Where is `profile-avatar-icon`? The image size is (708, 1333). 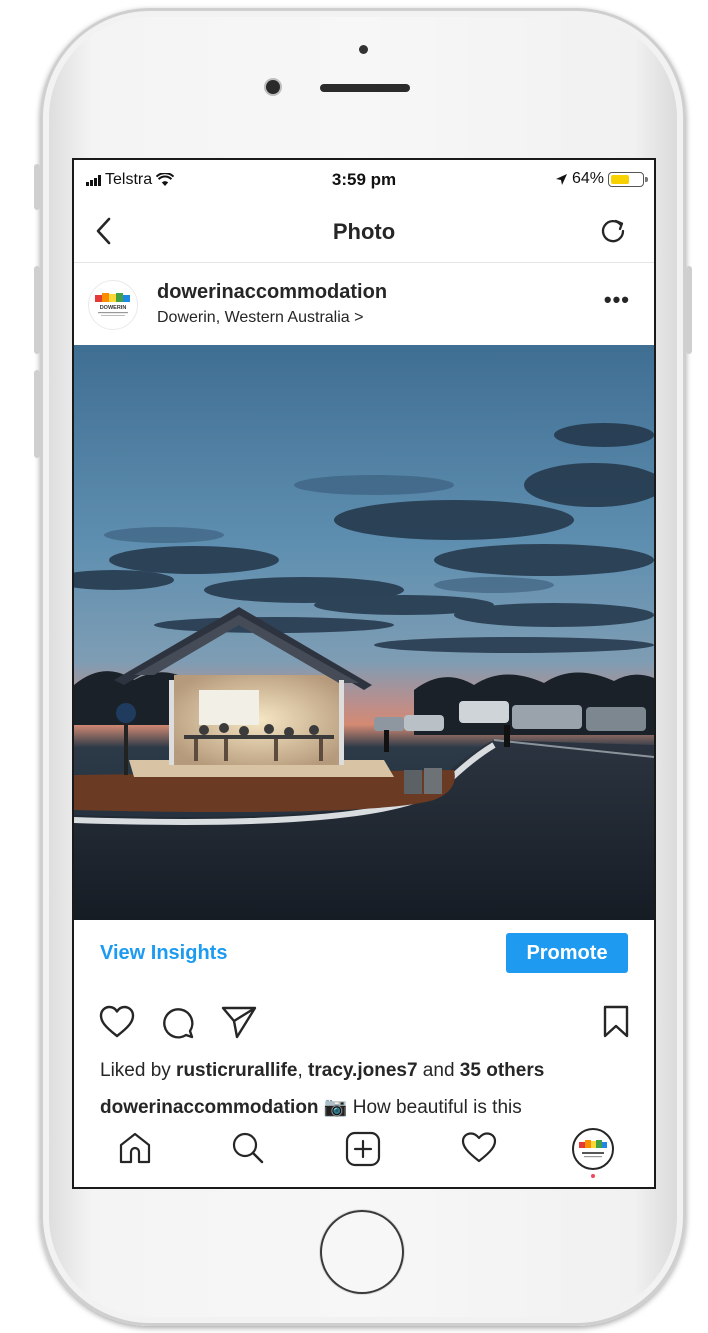 profile-avatar-icon is located at coordinates (593, 1149).